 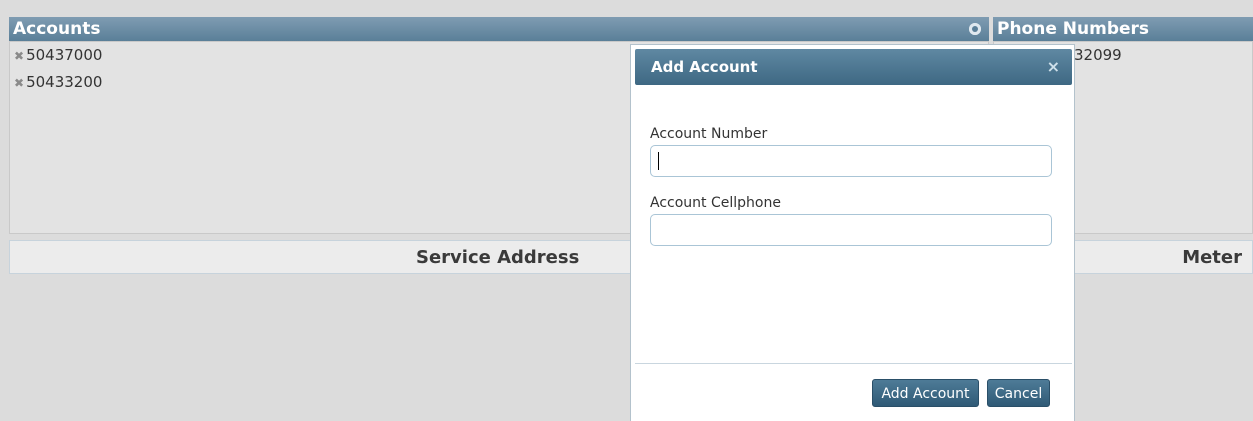 I want to click on account-cellphone-input, so click(x=851, y=230).